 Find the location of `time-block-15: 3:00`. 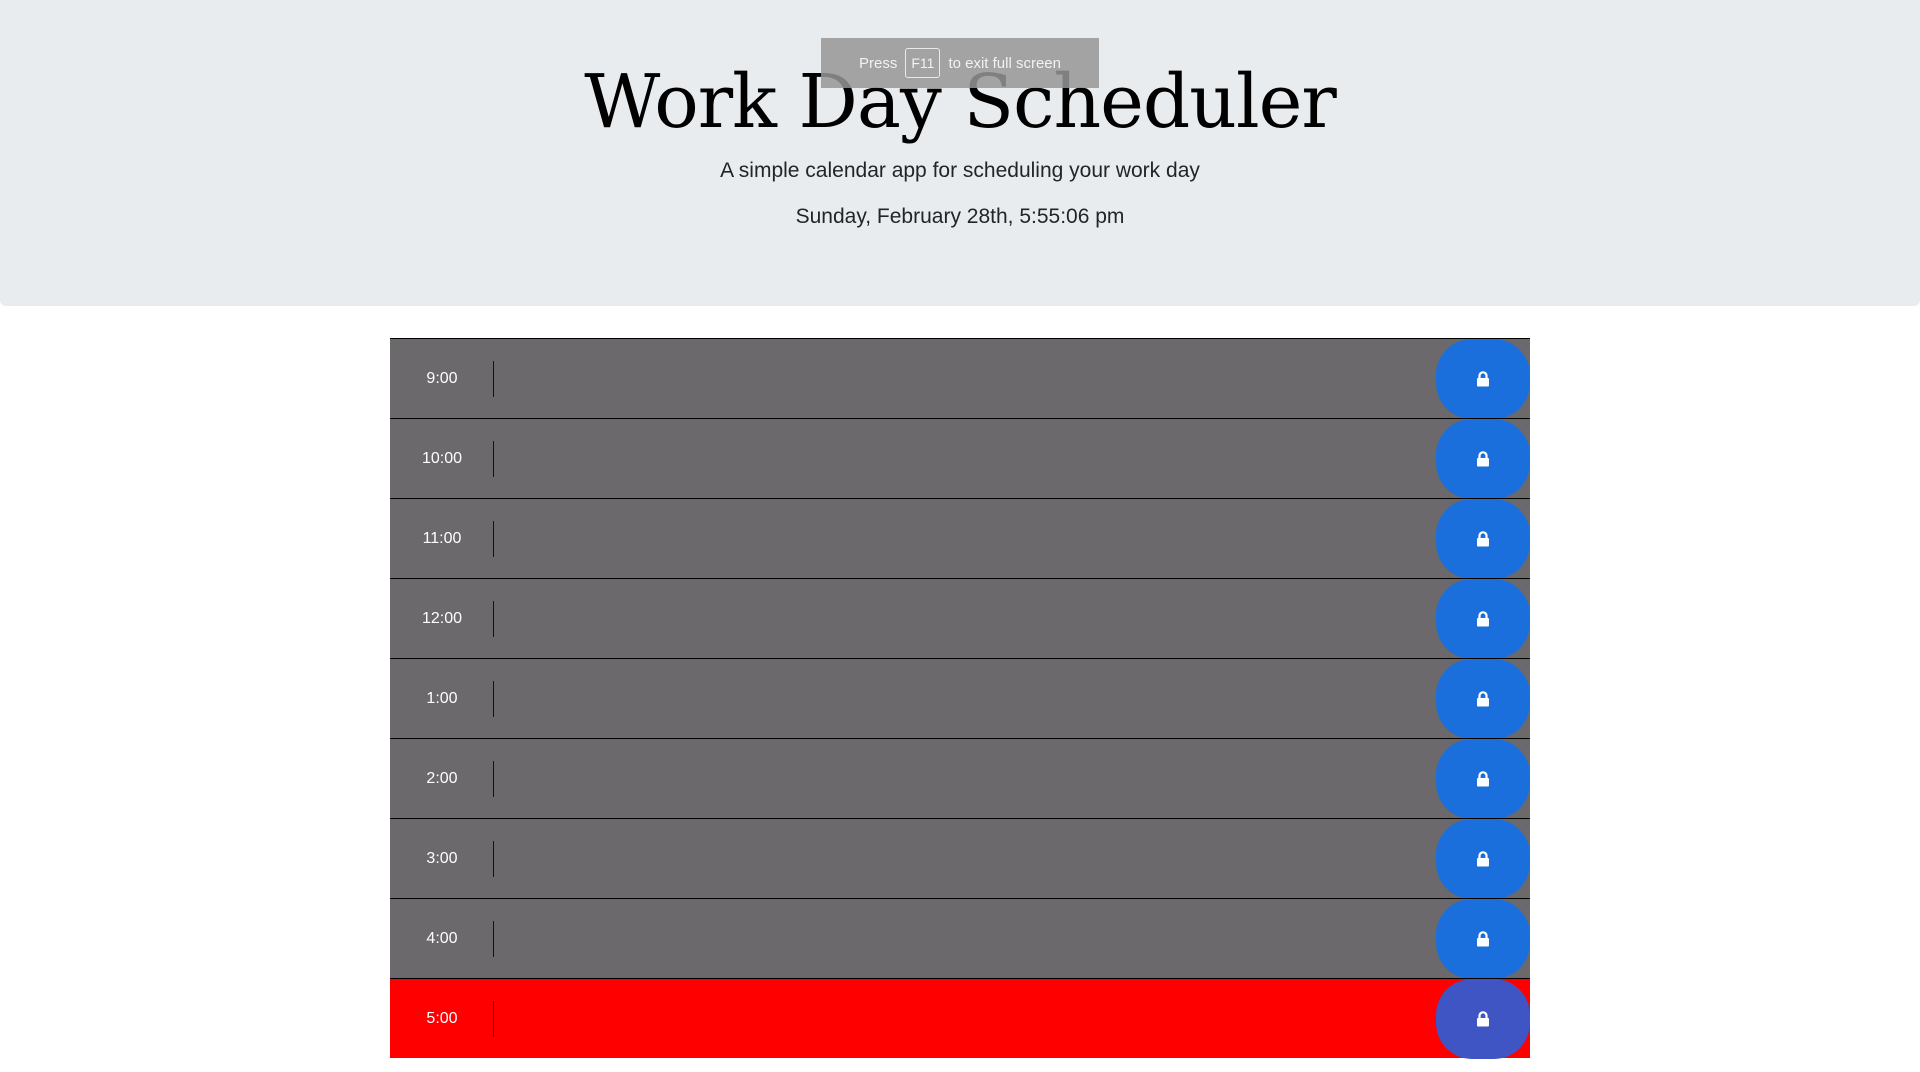

time-block-15: 3:00 is located at coordinates (960, 858).